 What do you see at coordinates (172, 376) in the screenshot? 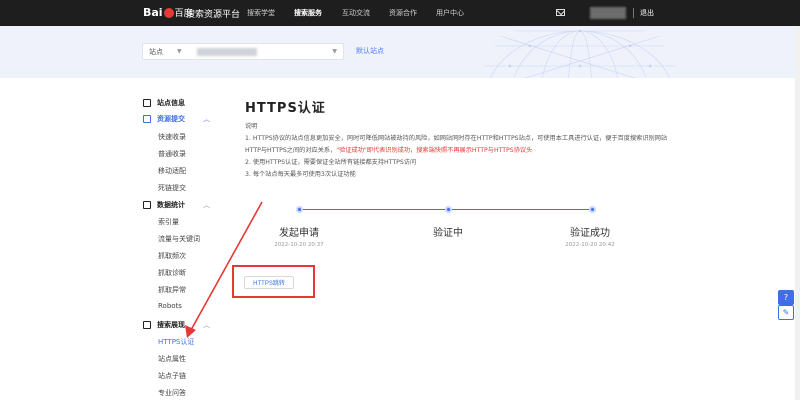
I see `sidebar-item-site-sublinks: 站点子链` at bounding box center [172, 376].